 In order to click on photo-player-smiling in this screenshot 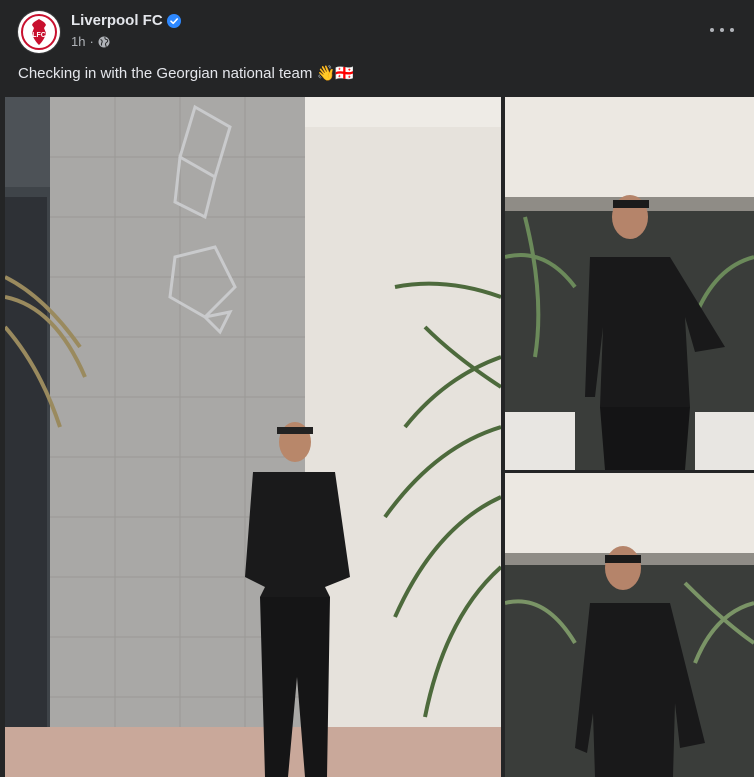, I will do `click(629, 625)`.